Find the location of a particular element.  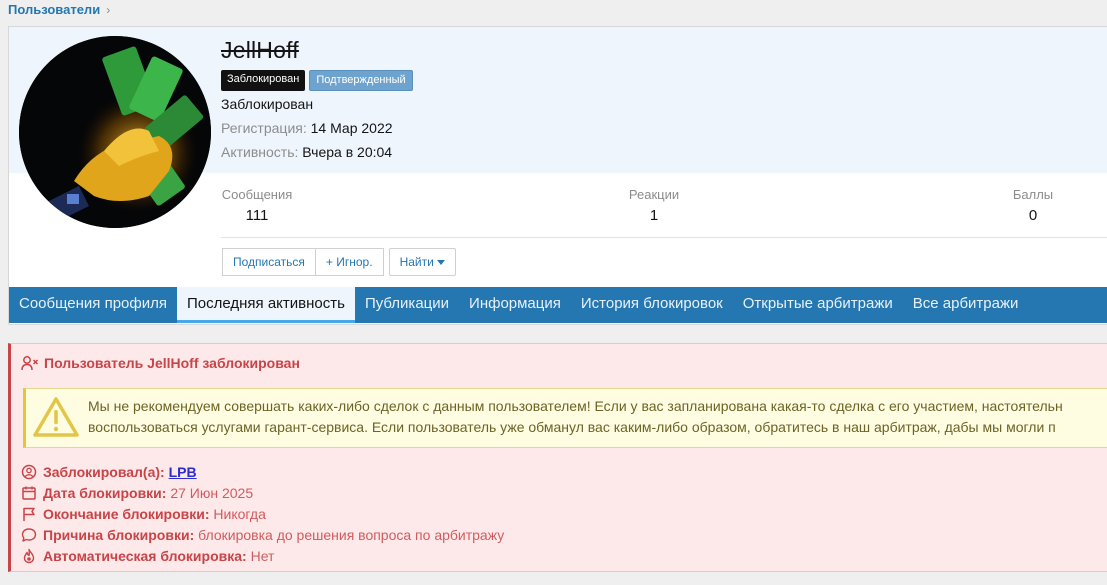

tab-publications: Публикации is located at coordinates (407, 305).